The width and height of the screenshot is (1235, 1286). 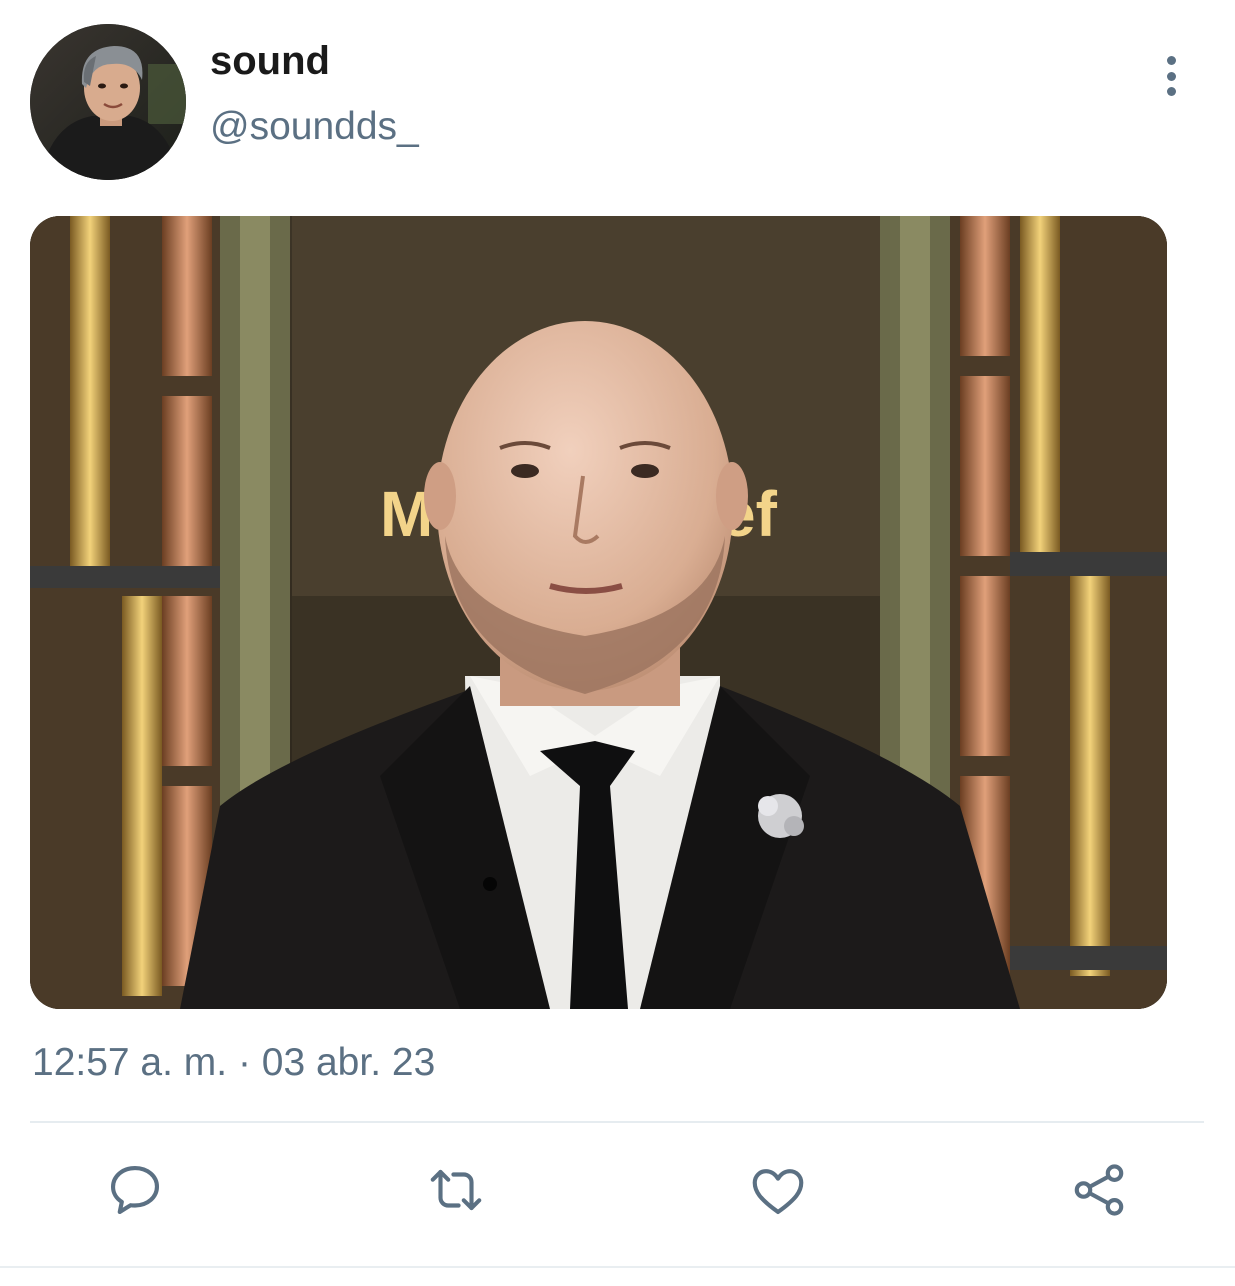 What do you see at coordinates (617, 1195) in the screenshot?
I see `tweet-action-bar` at bounding box center [617, 1195].